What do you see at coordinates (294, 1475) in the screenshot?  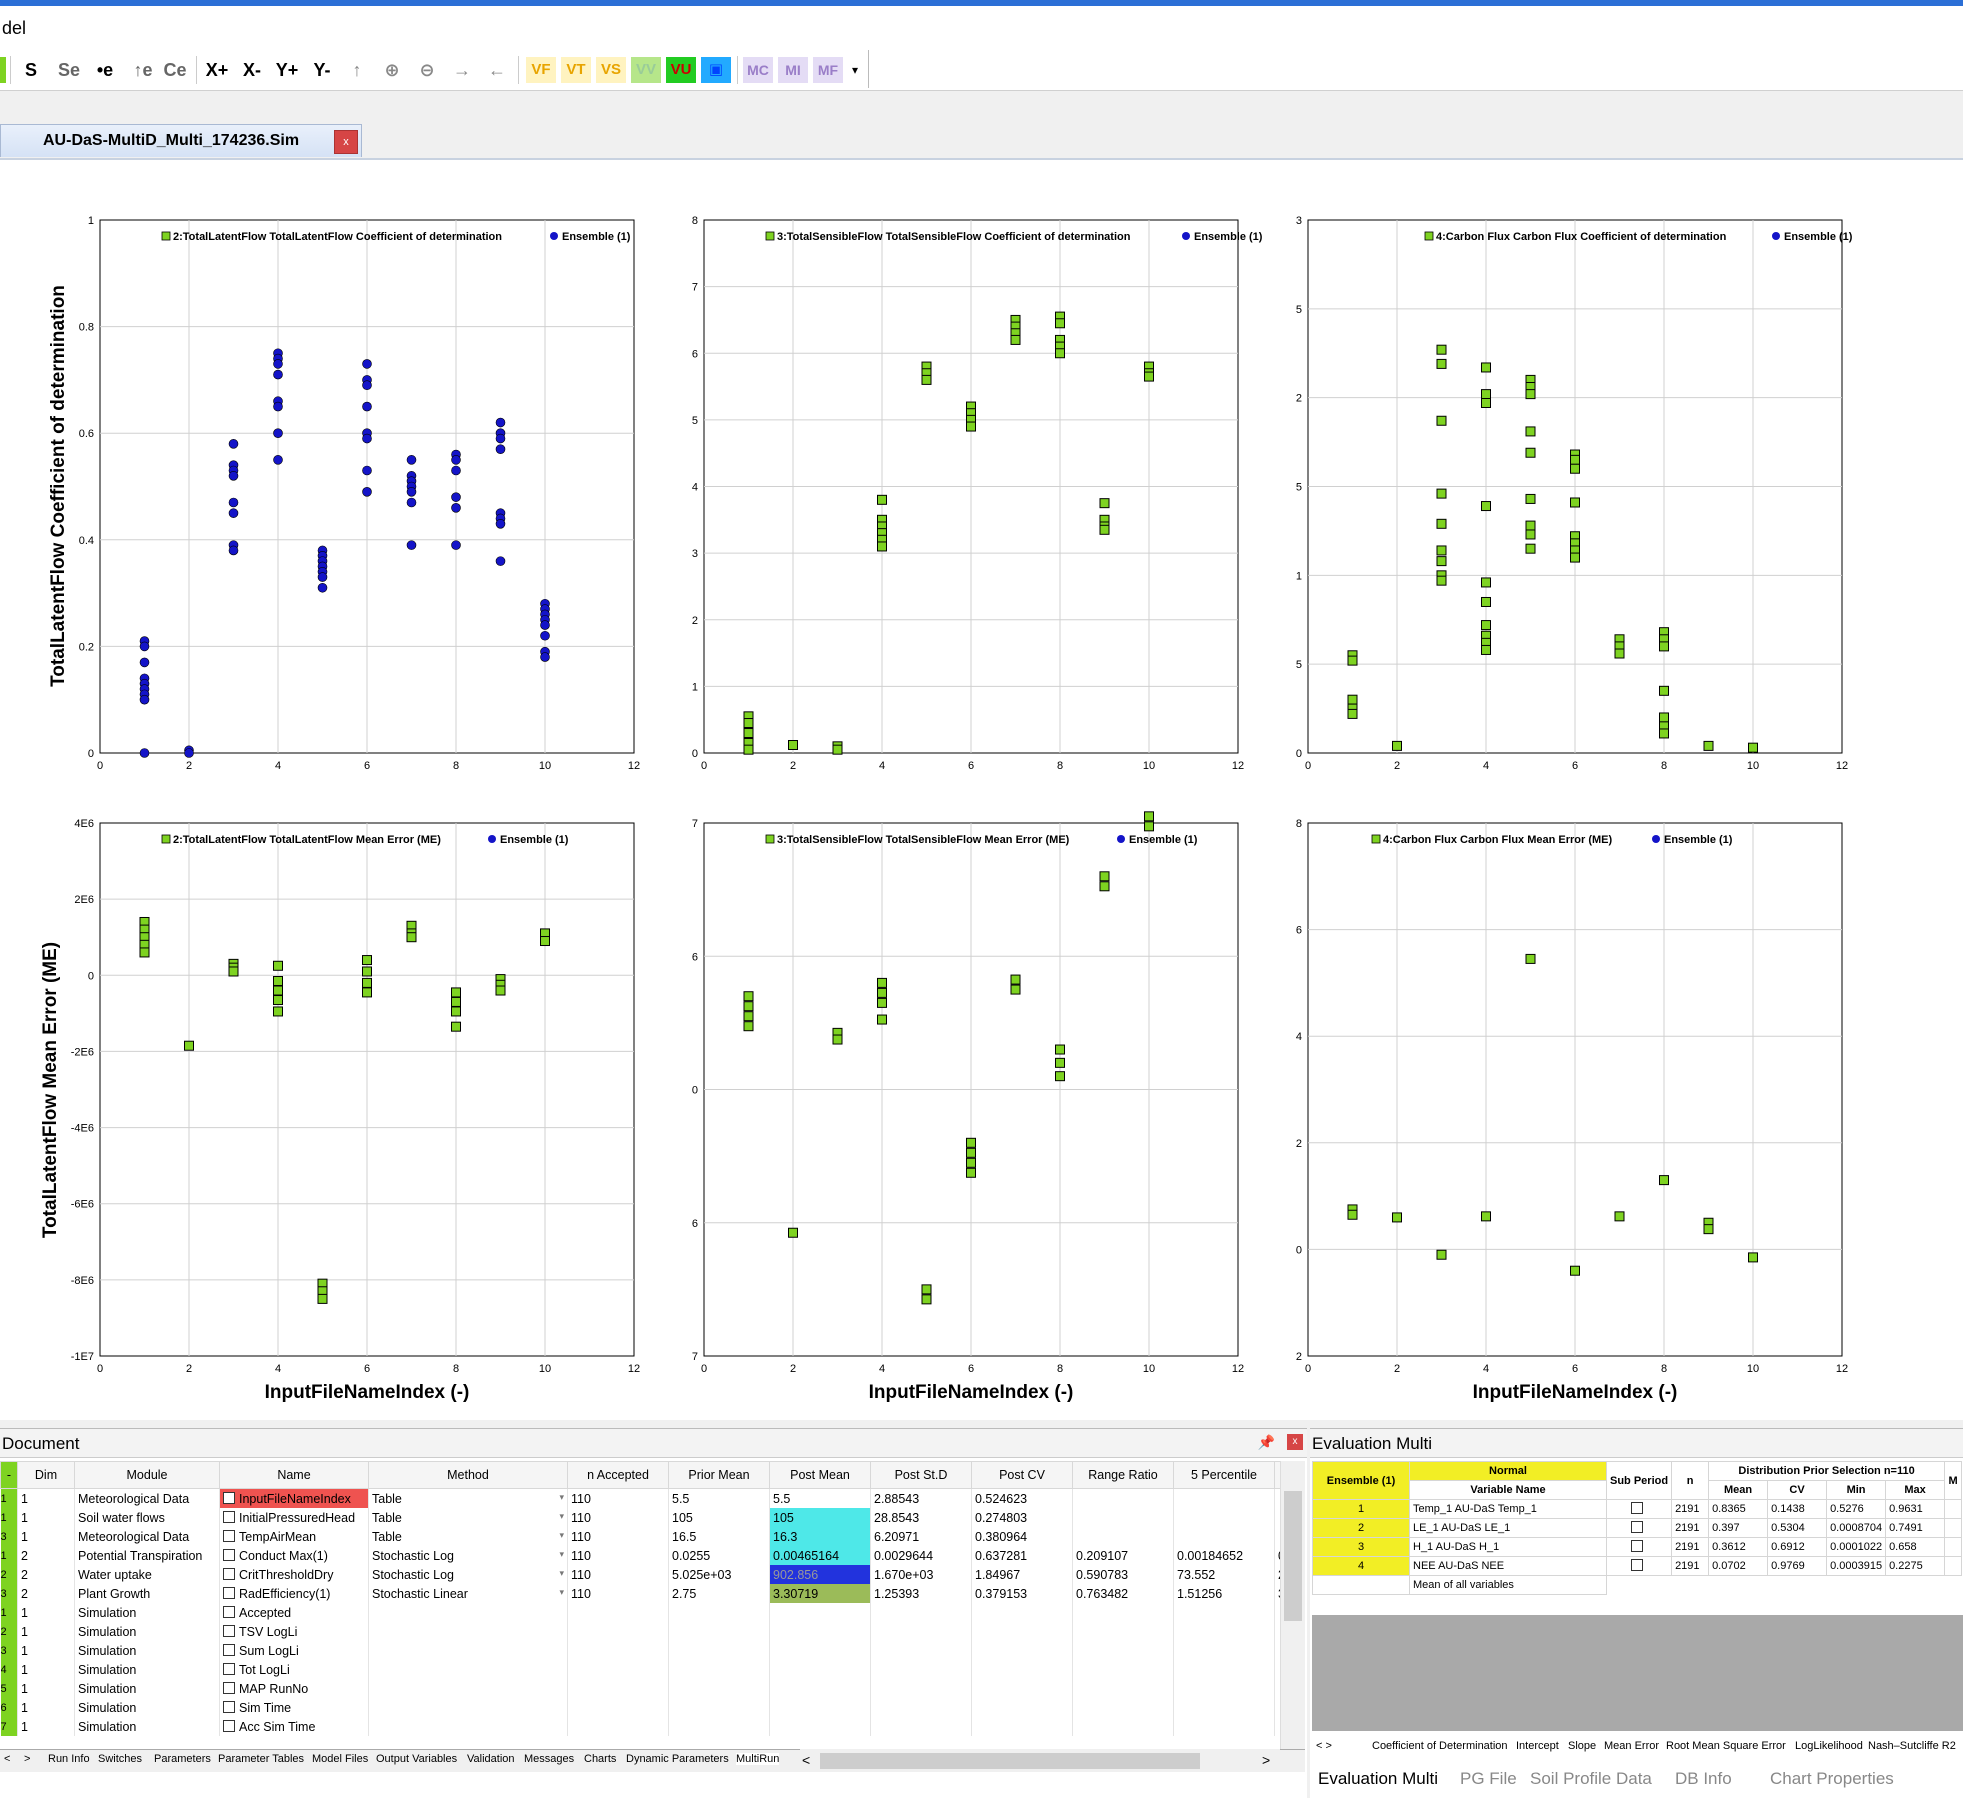 I see `col-name: Name` at bounding box center [294, 1475].